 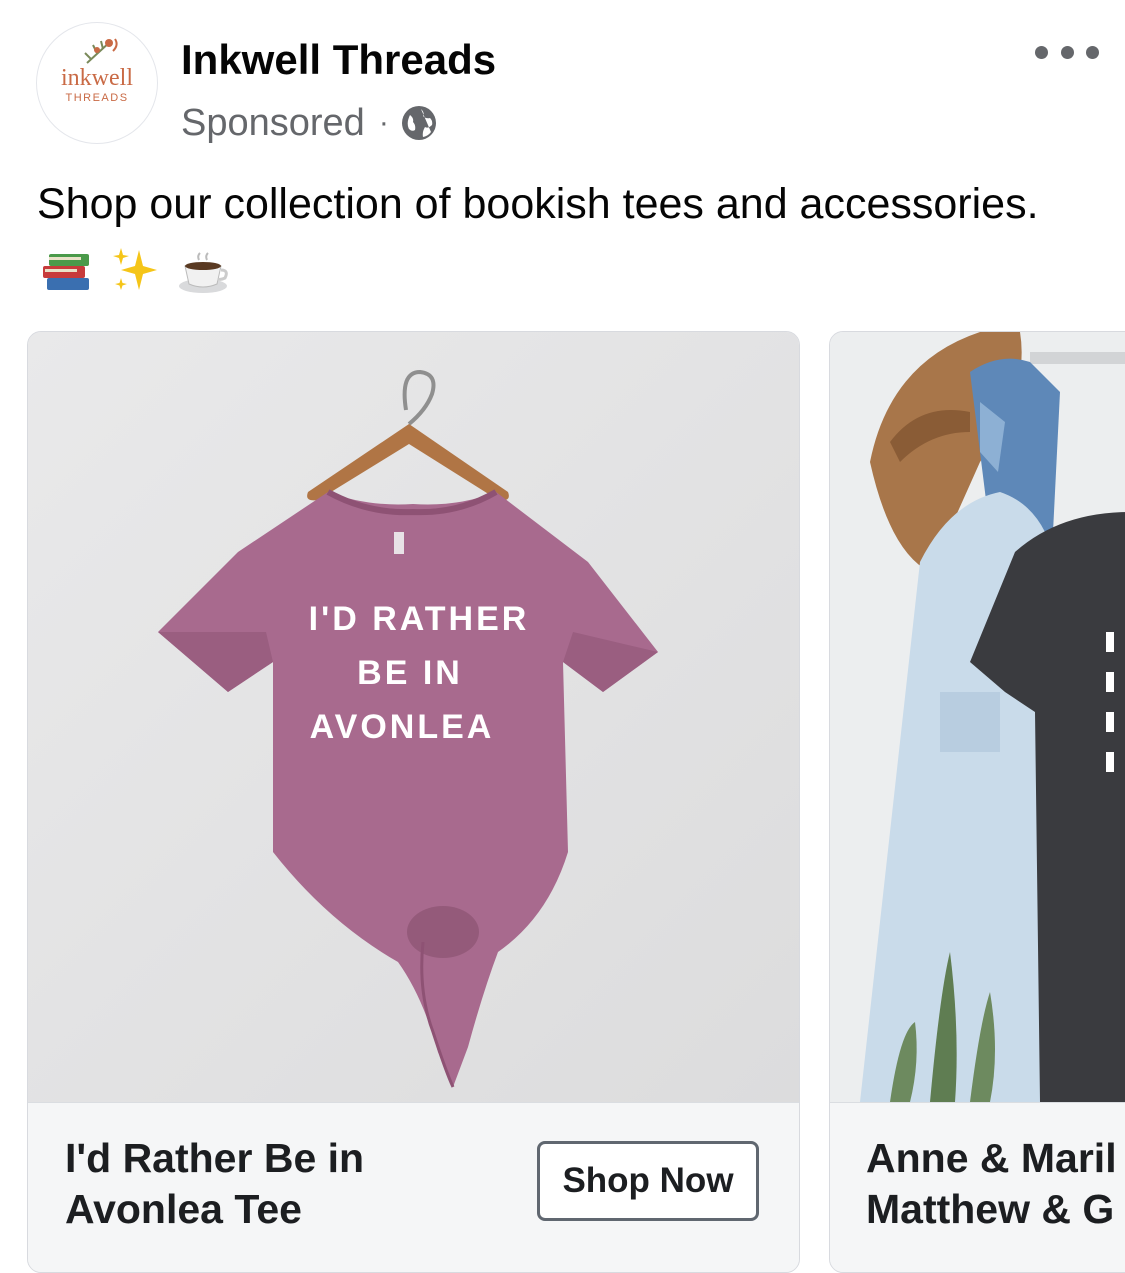 What do you see at coordinates (410, 673) in the screenshot?
I see `shirt-print-line-2: BE IN` at bounding box center [410, 673].